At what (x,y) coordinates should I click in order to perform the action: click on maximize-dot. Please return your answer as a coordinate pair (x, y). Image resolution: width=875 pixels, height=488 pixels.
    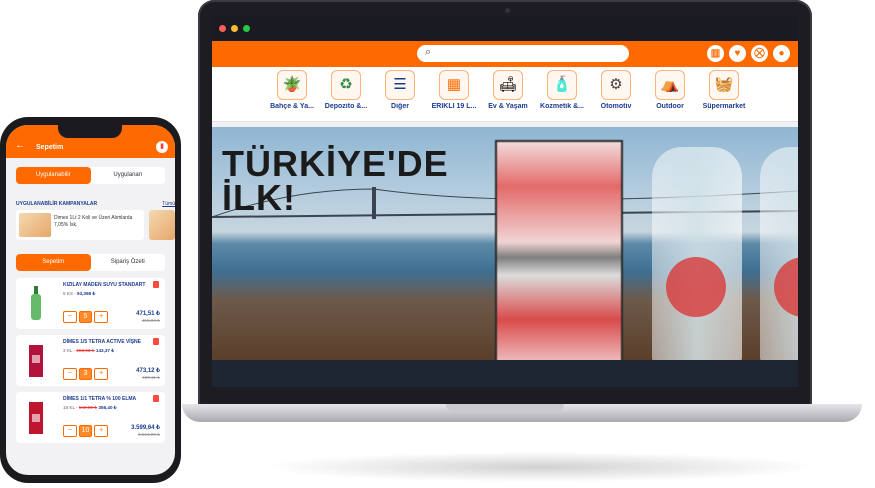
    Looking at the image, I should click on (246, 28).